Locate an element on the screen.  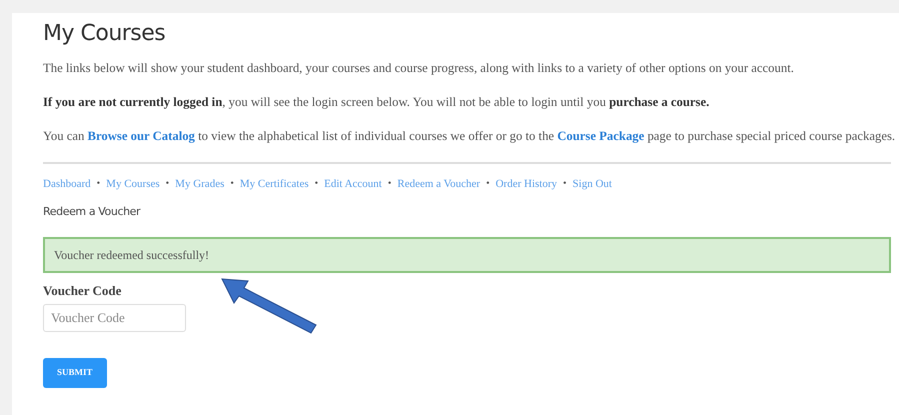
nav-link: My Courses is located at coordinates (133, 184).